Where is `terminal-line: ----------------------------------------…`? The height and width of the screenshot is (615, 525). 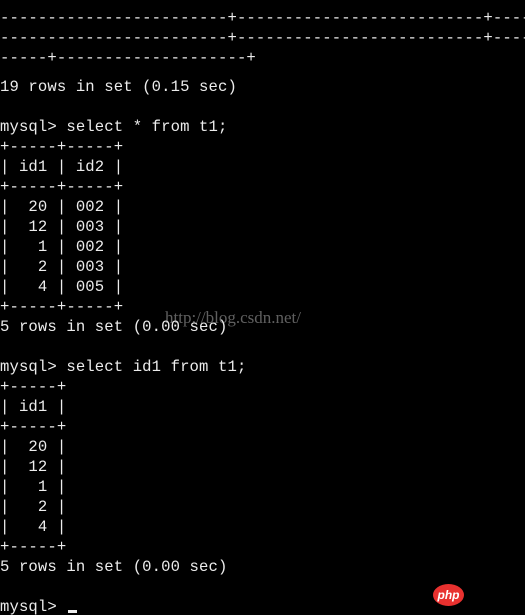
terminal-line: ----------------------------------------… is located at coordinates (262, 4).